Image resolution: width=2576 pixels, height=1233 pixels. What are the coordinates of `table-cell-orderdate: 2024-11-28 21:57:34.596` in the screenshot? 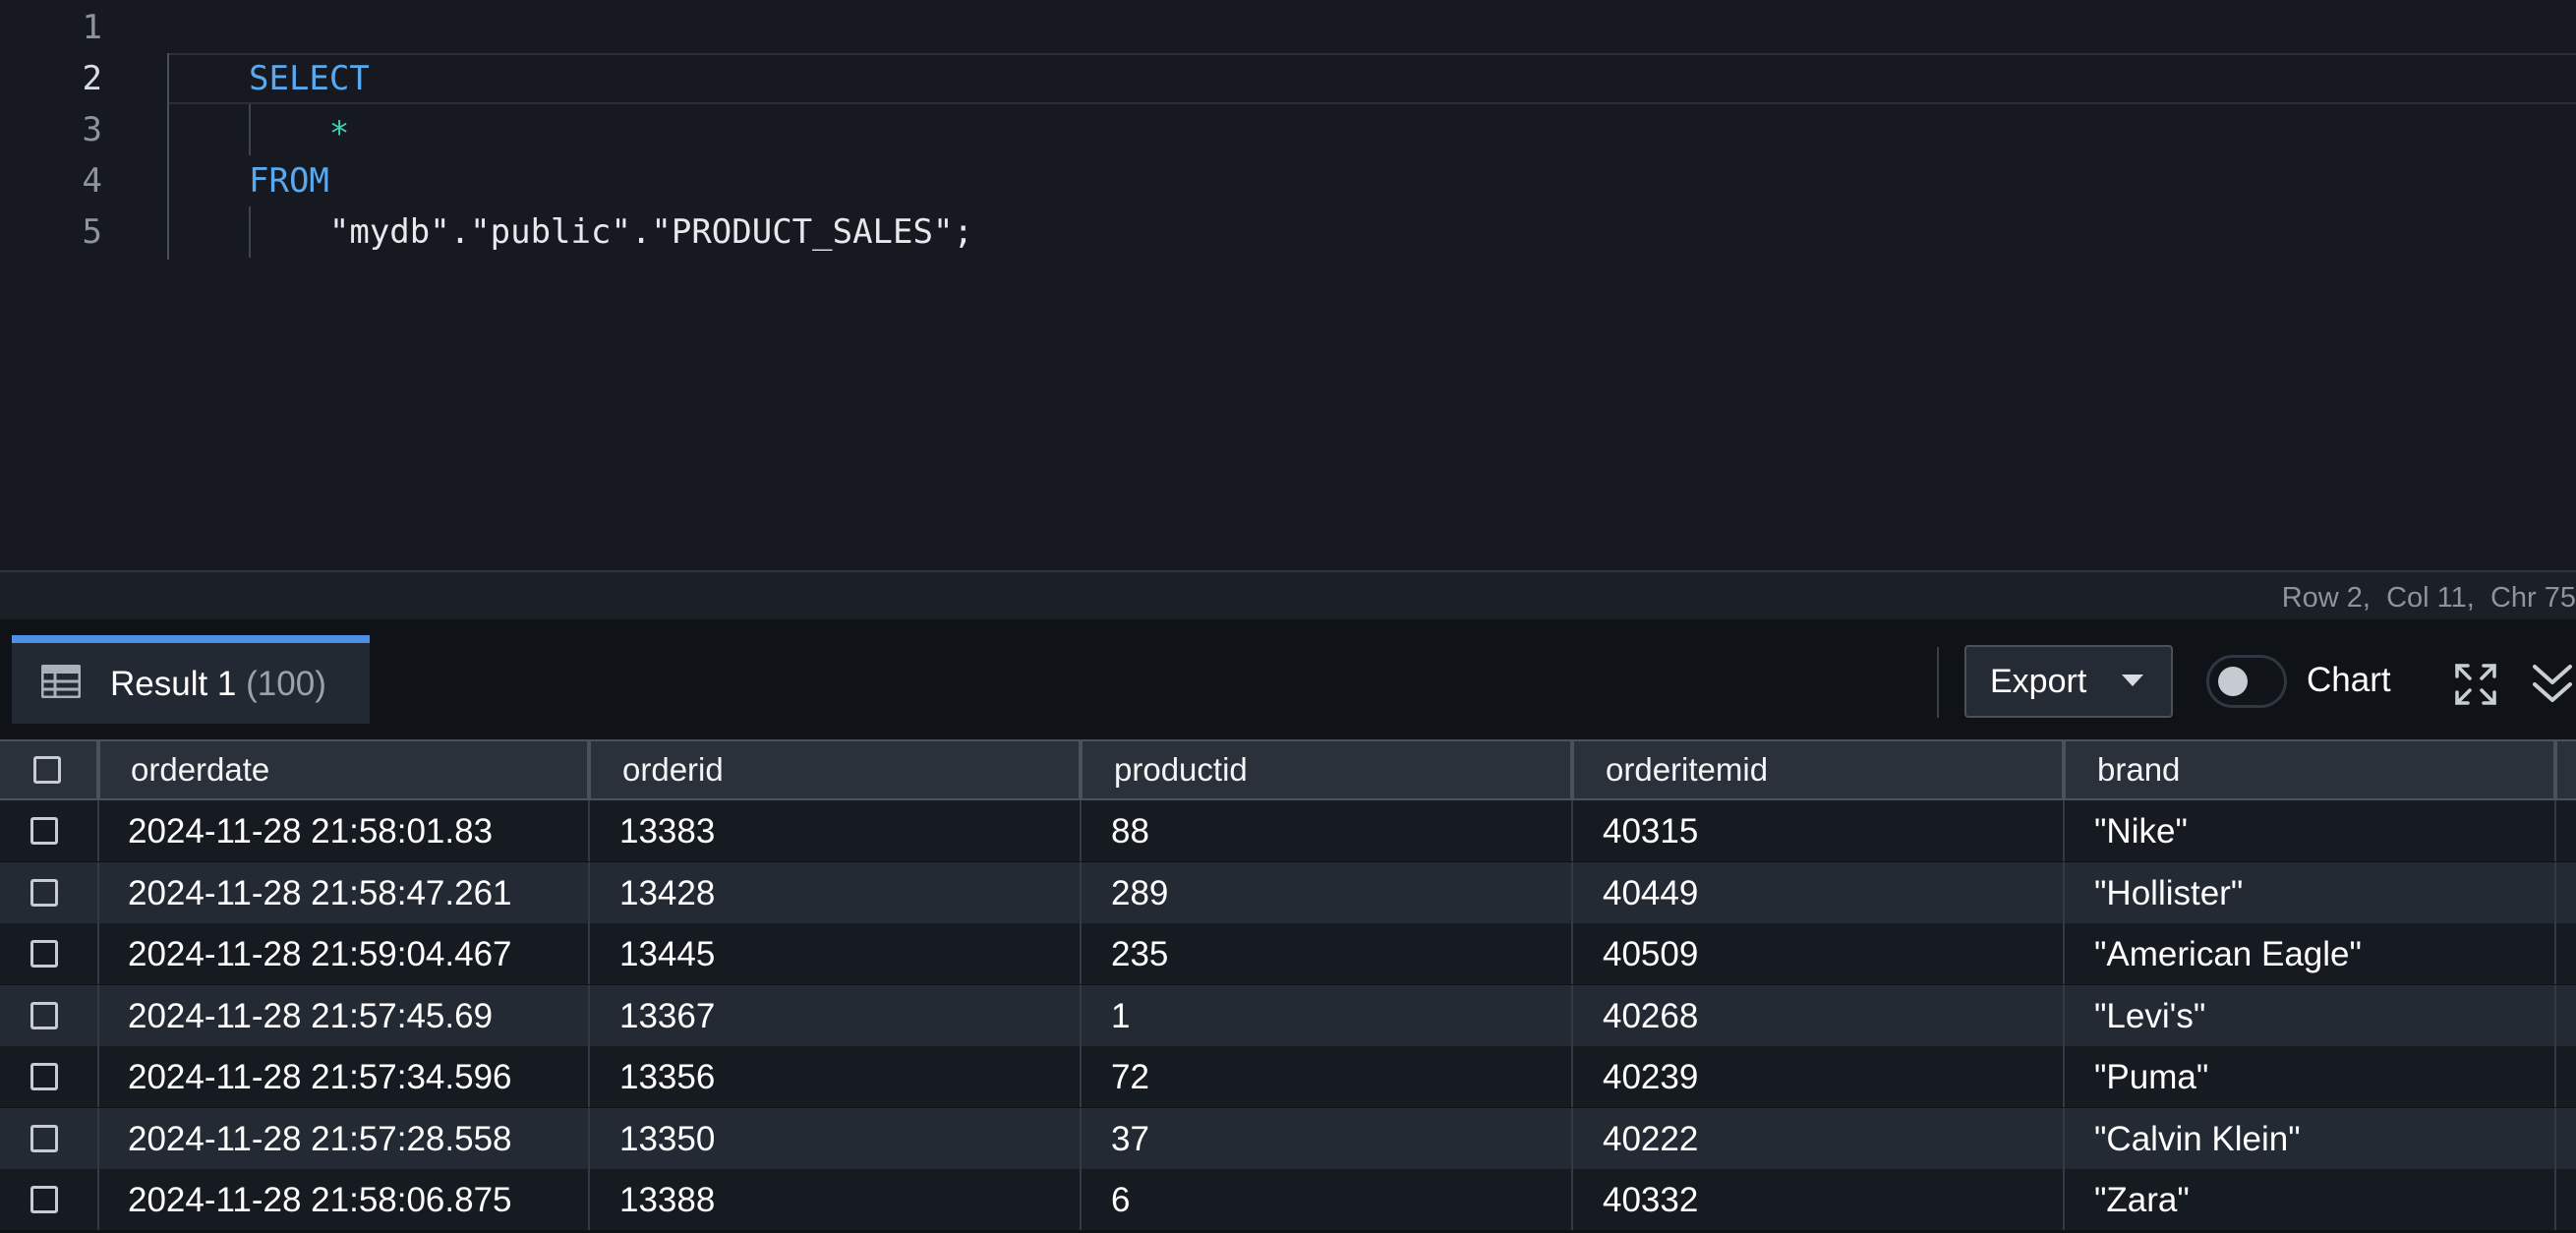 It's located at (320, 1077).